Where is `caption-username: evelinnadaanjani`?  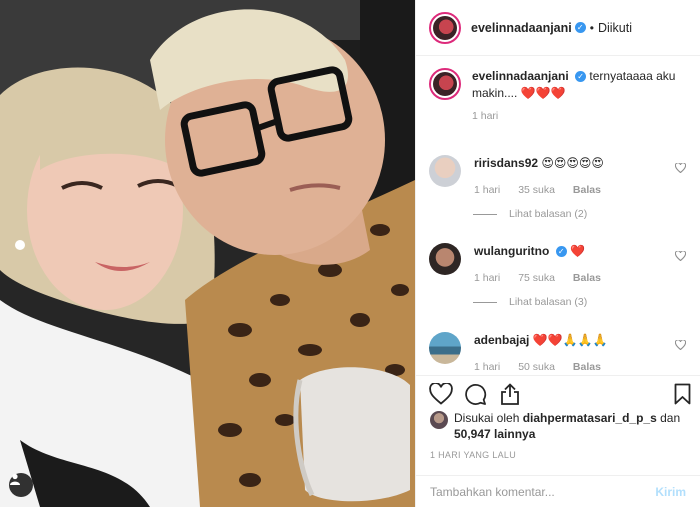 caption-username: evelinnadaanjani is located at coordinates (520, 76).